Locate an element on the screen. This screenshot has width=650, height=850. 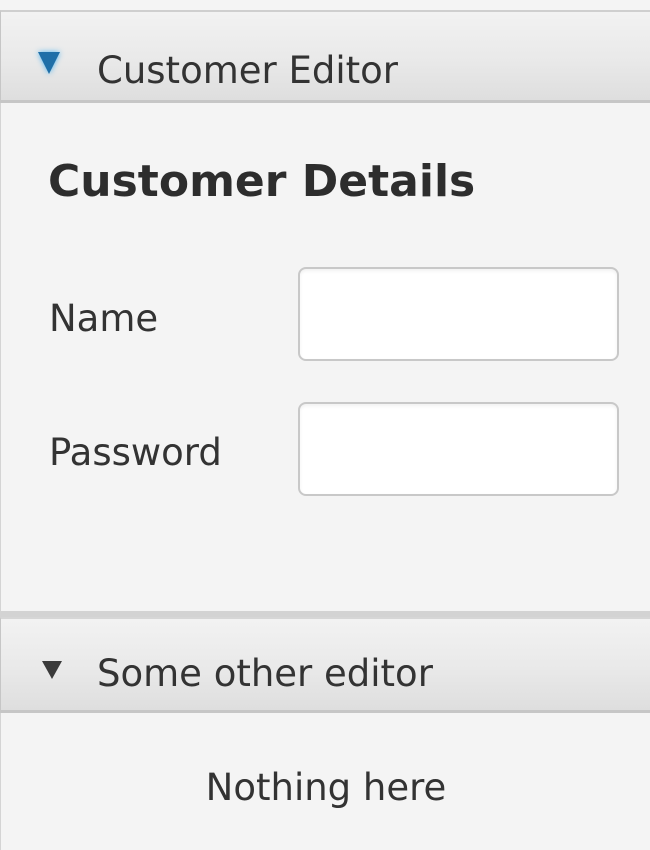
password-label: Password is located at coordinates (135, 452).